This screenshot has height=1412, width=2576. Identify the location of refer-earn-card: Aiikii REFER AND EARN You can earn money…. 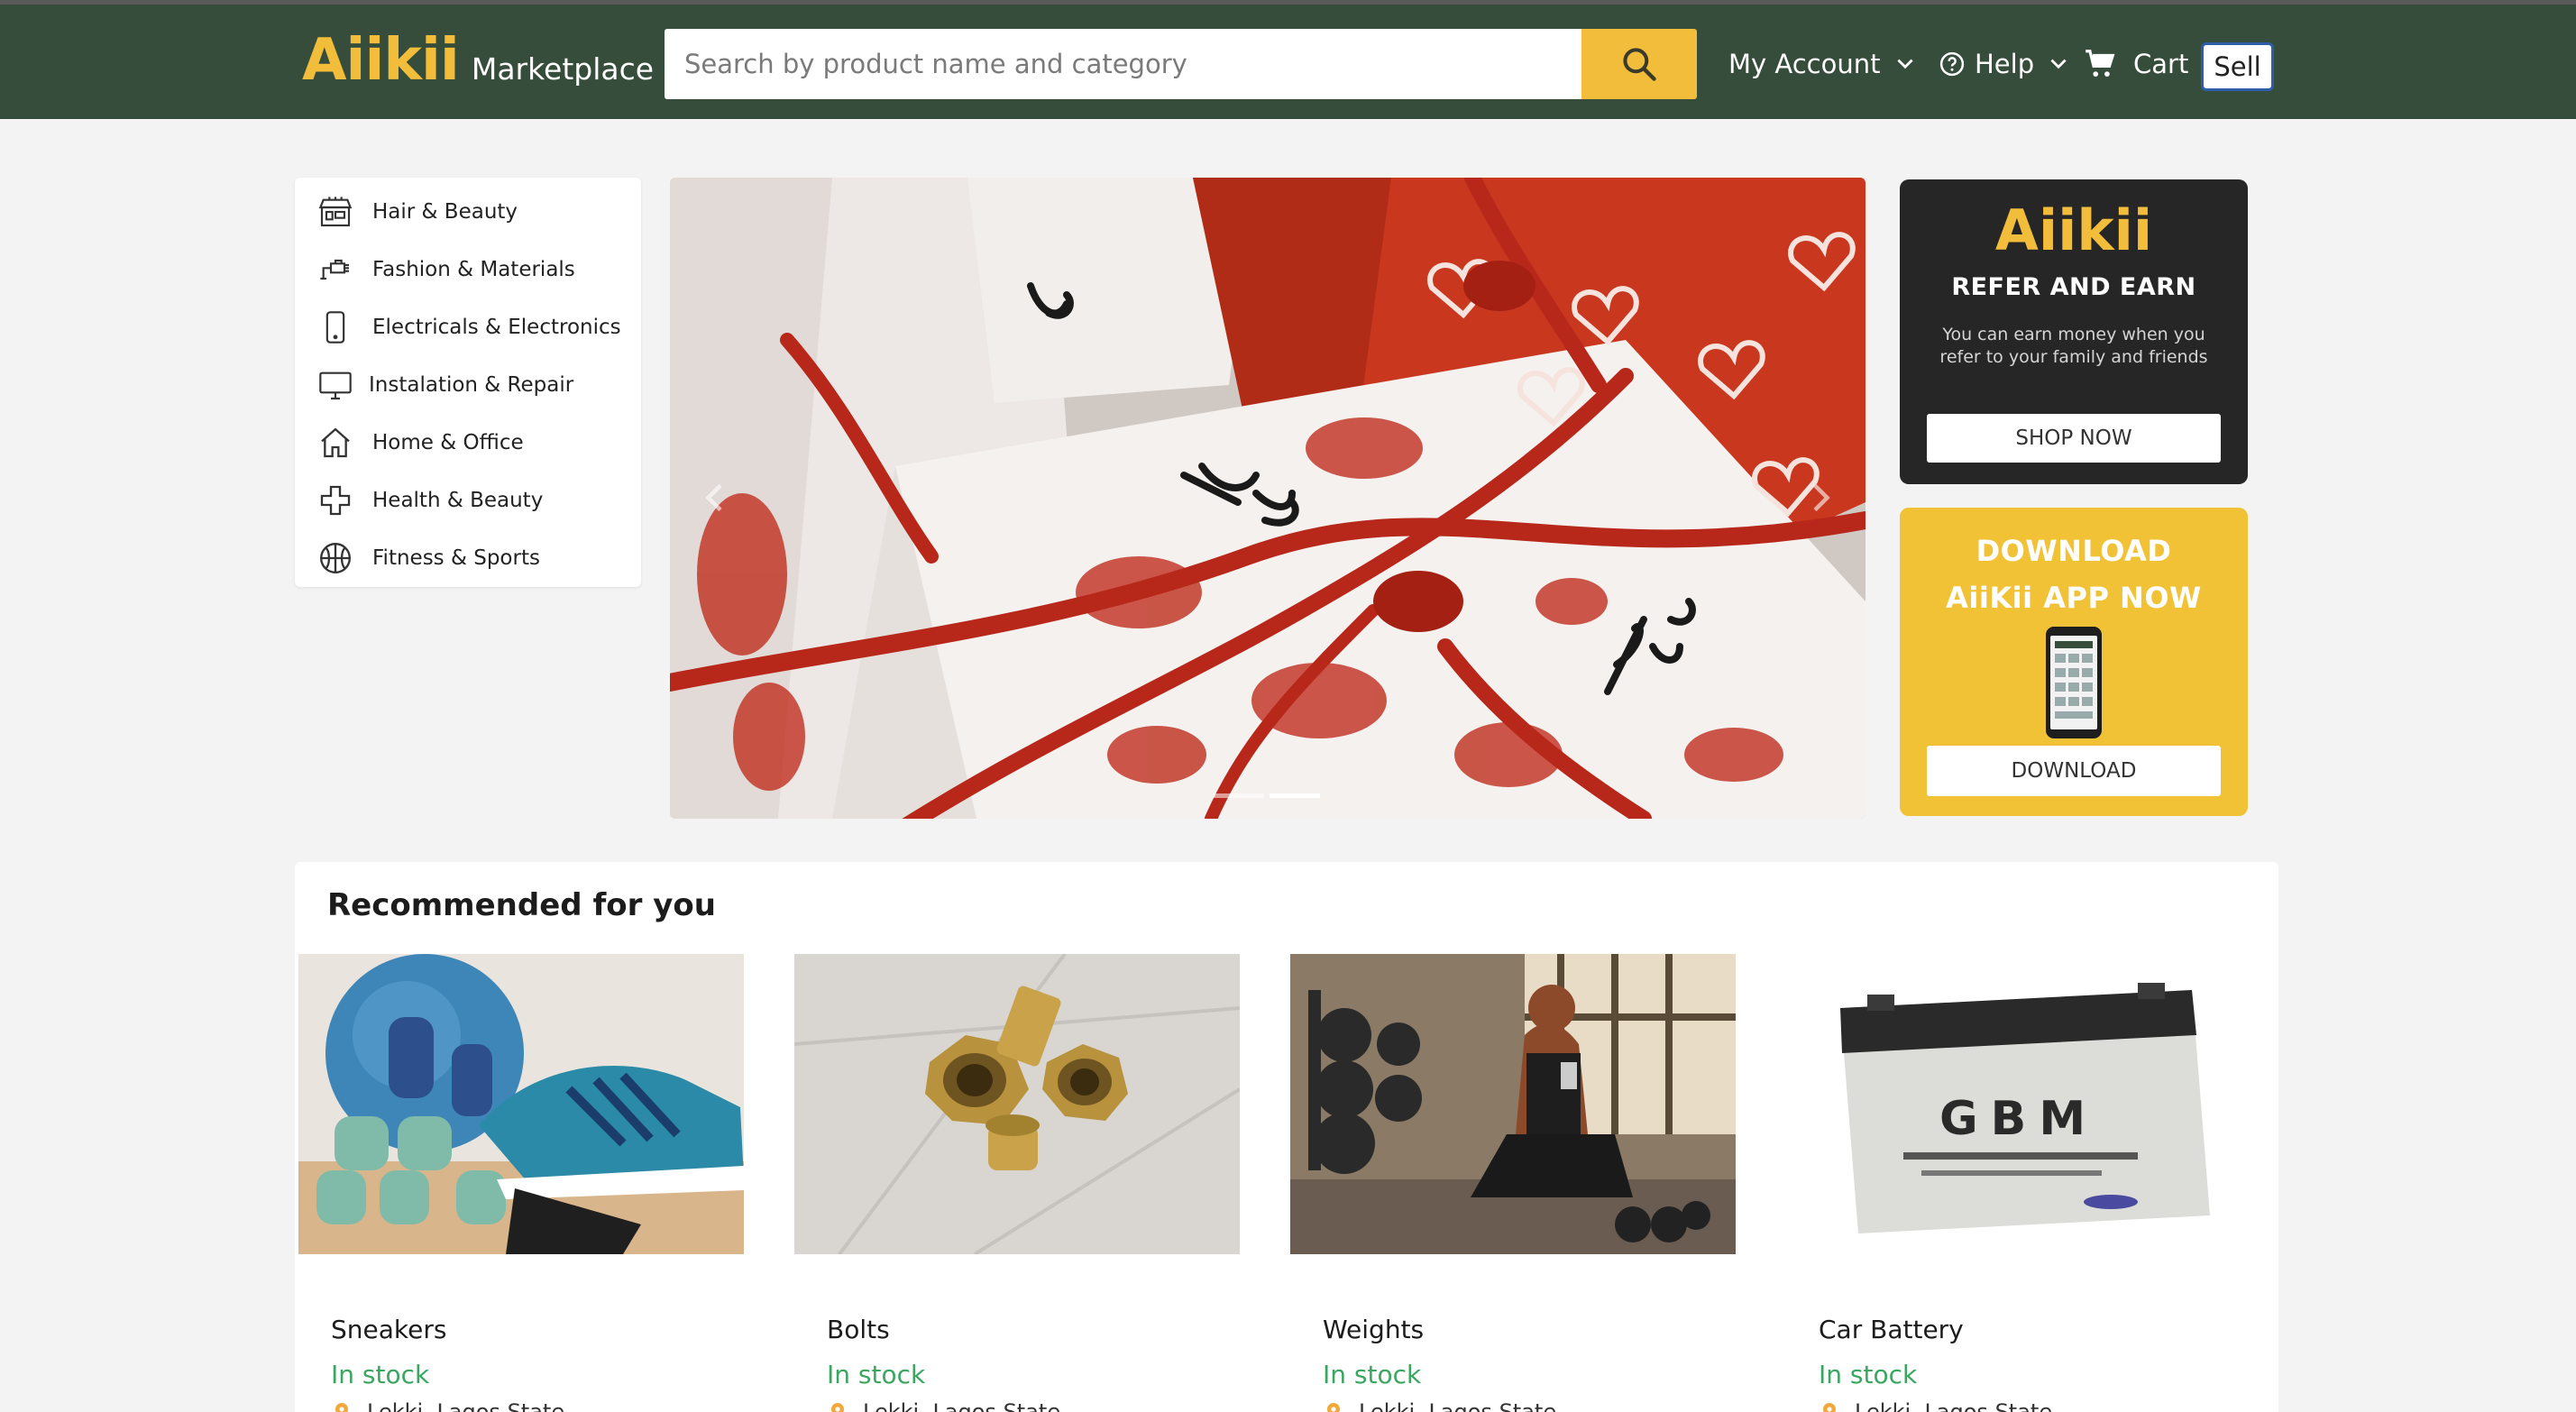
(2074, 331).